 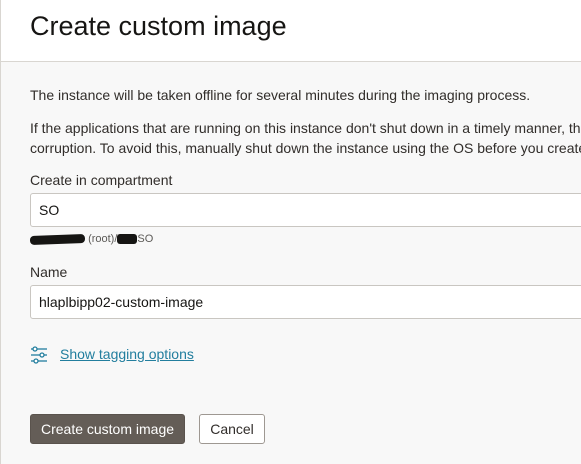 I want to click on sliders-icon, so click(x=39, y=355).